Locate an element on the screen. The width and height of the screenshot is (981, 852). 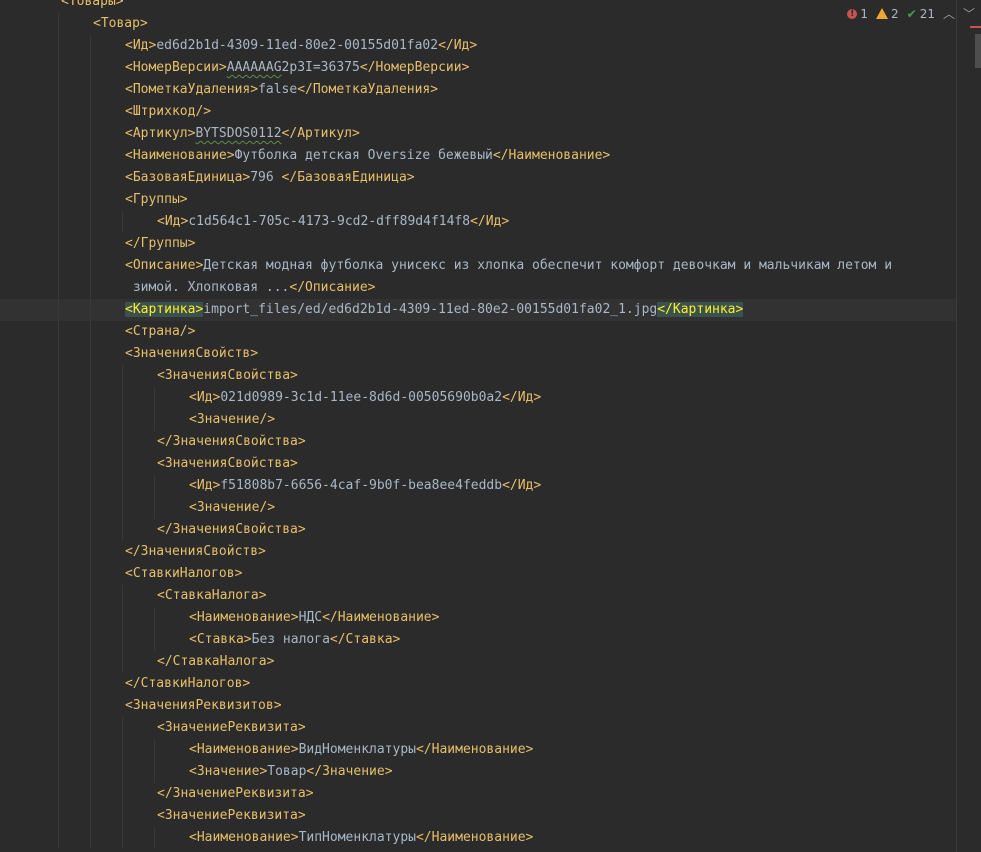
code-line: <Страна/> is located at coordinates (478, 332).